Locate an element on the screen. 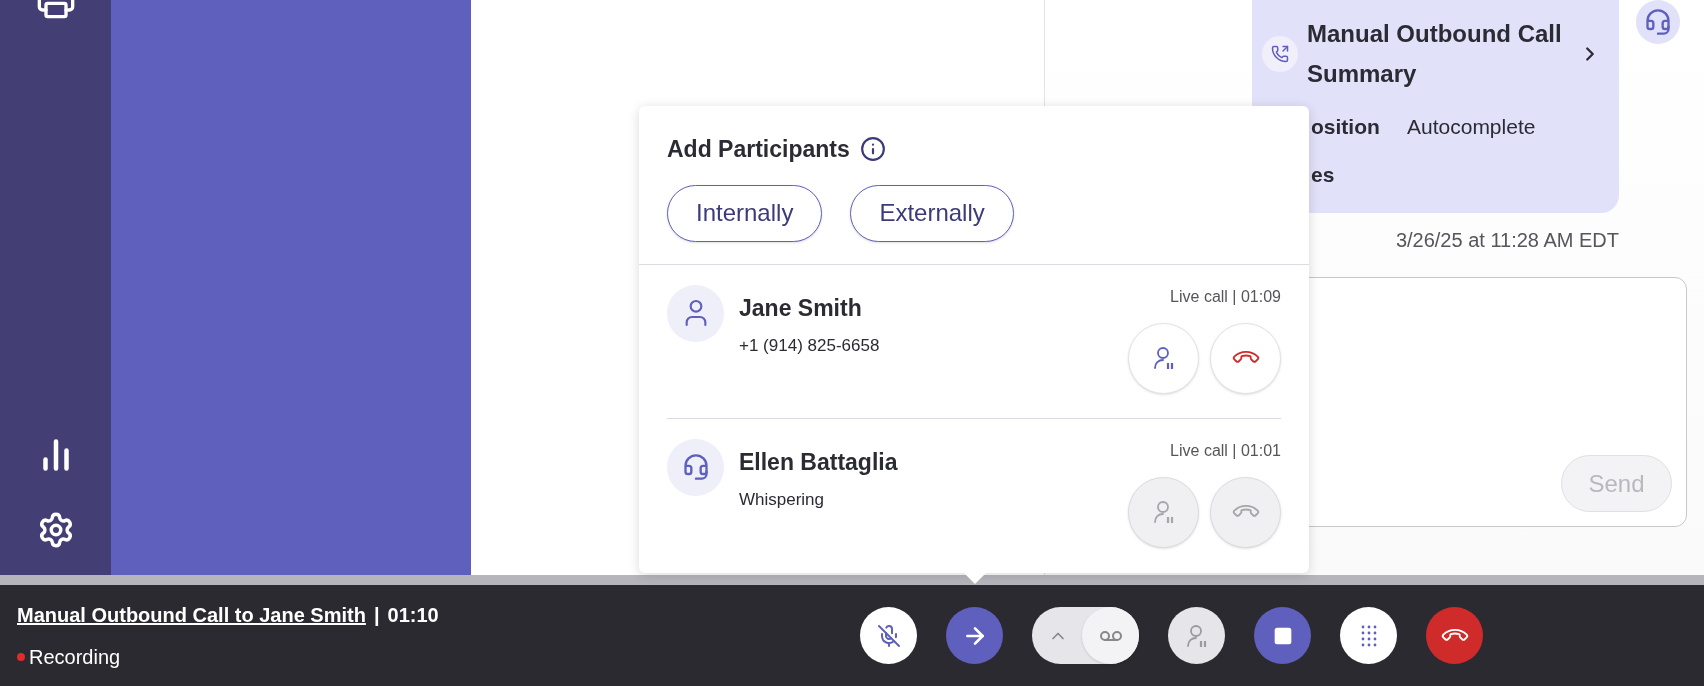 Image resolution: width=1704 pixels, height=686 pixels. muted-microphone-icon is located at coordinates (888, 635).